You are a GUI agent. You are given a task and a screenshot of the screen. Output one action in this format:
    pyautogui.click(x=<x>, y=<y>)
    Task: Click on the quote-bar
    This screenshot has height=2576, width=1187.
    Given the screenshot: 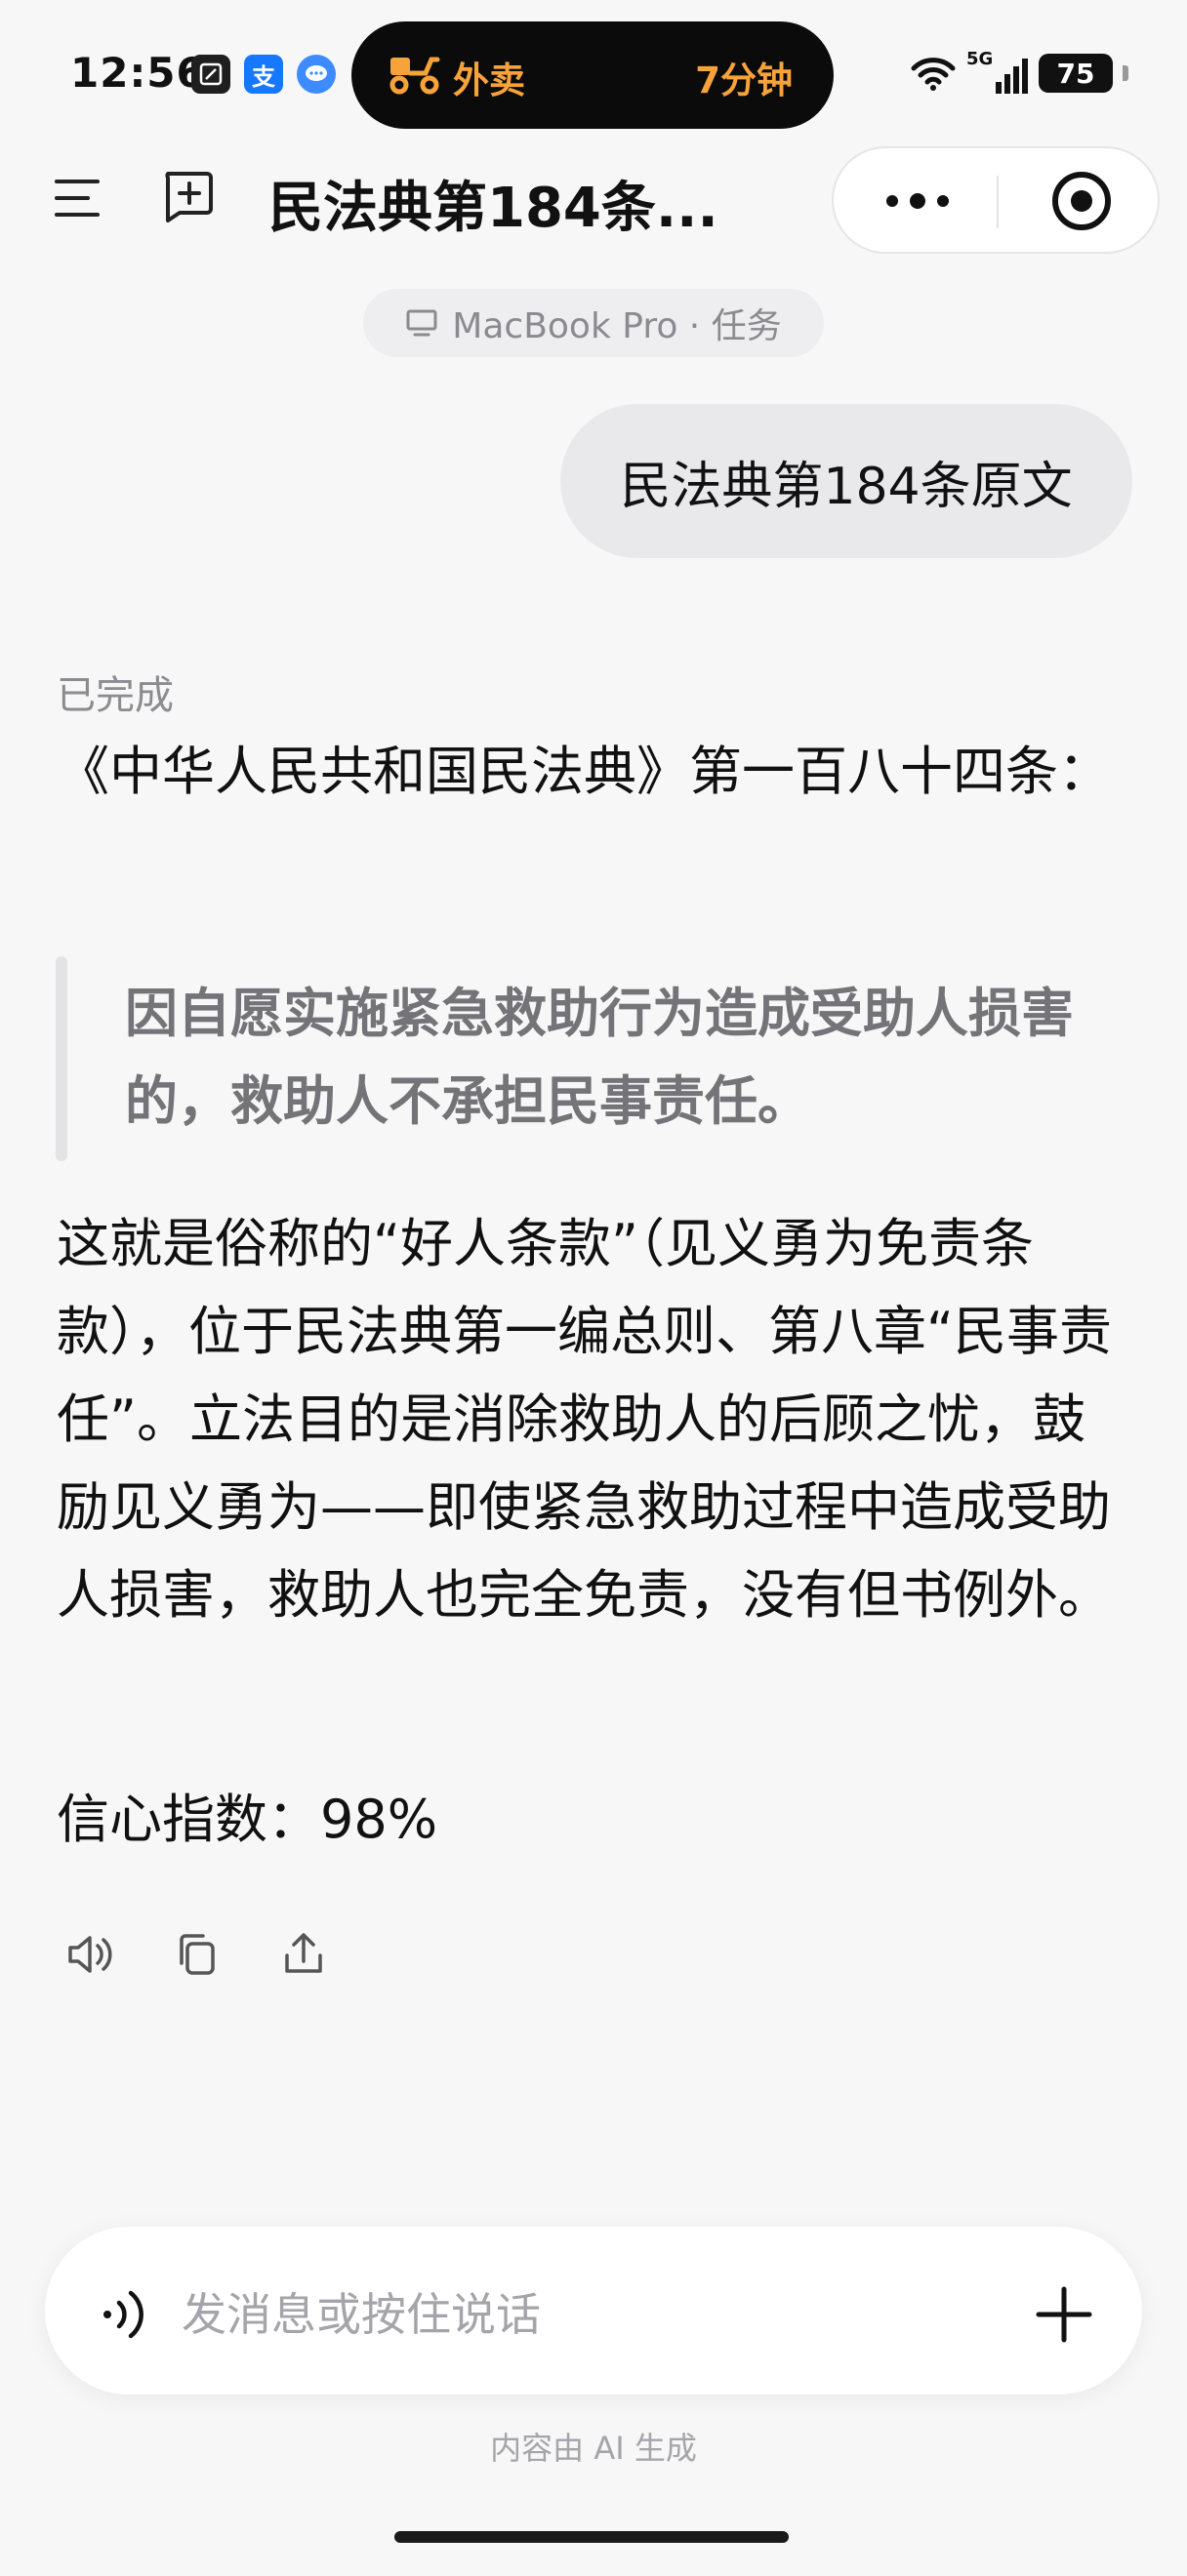 What is the action you would take?
    pyautogui.click(x=61, y=1058)
    